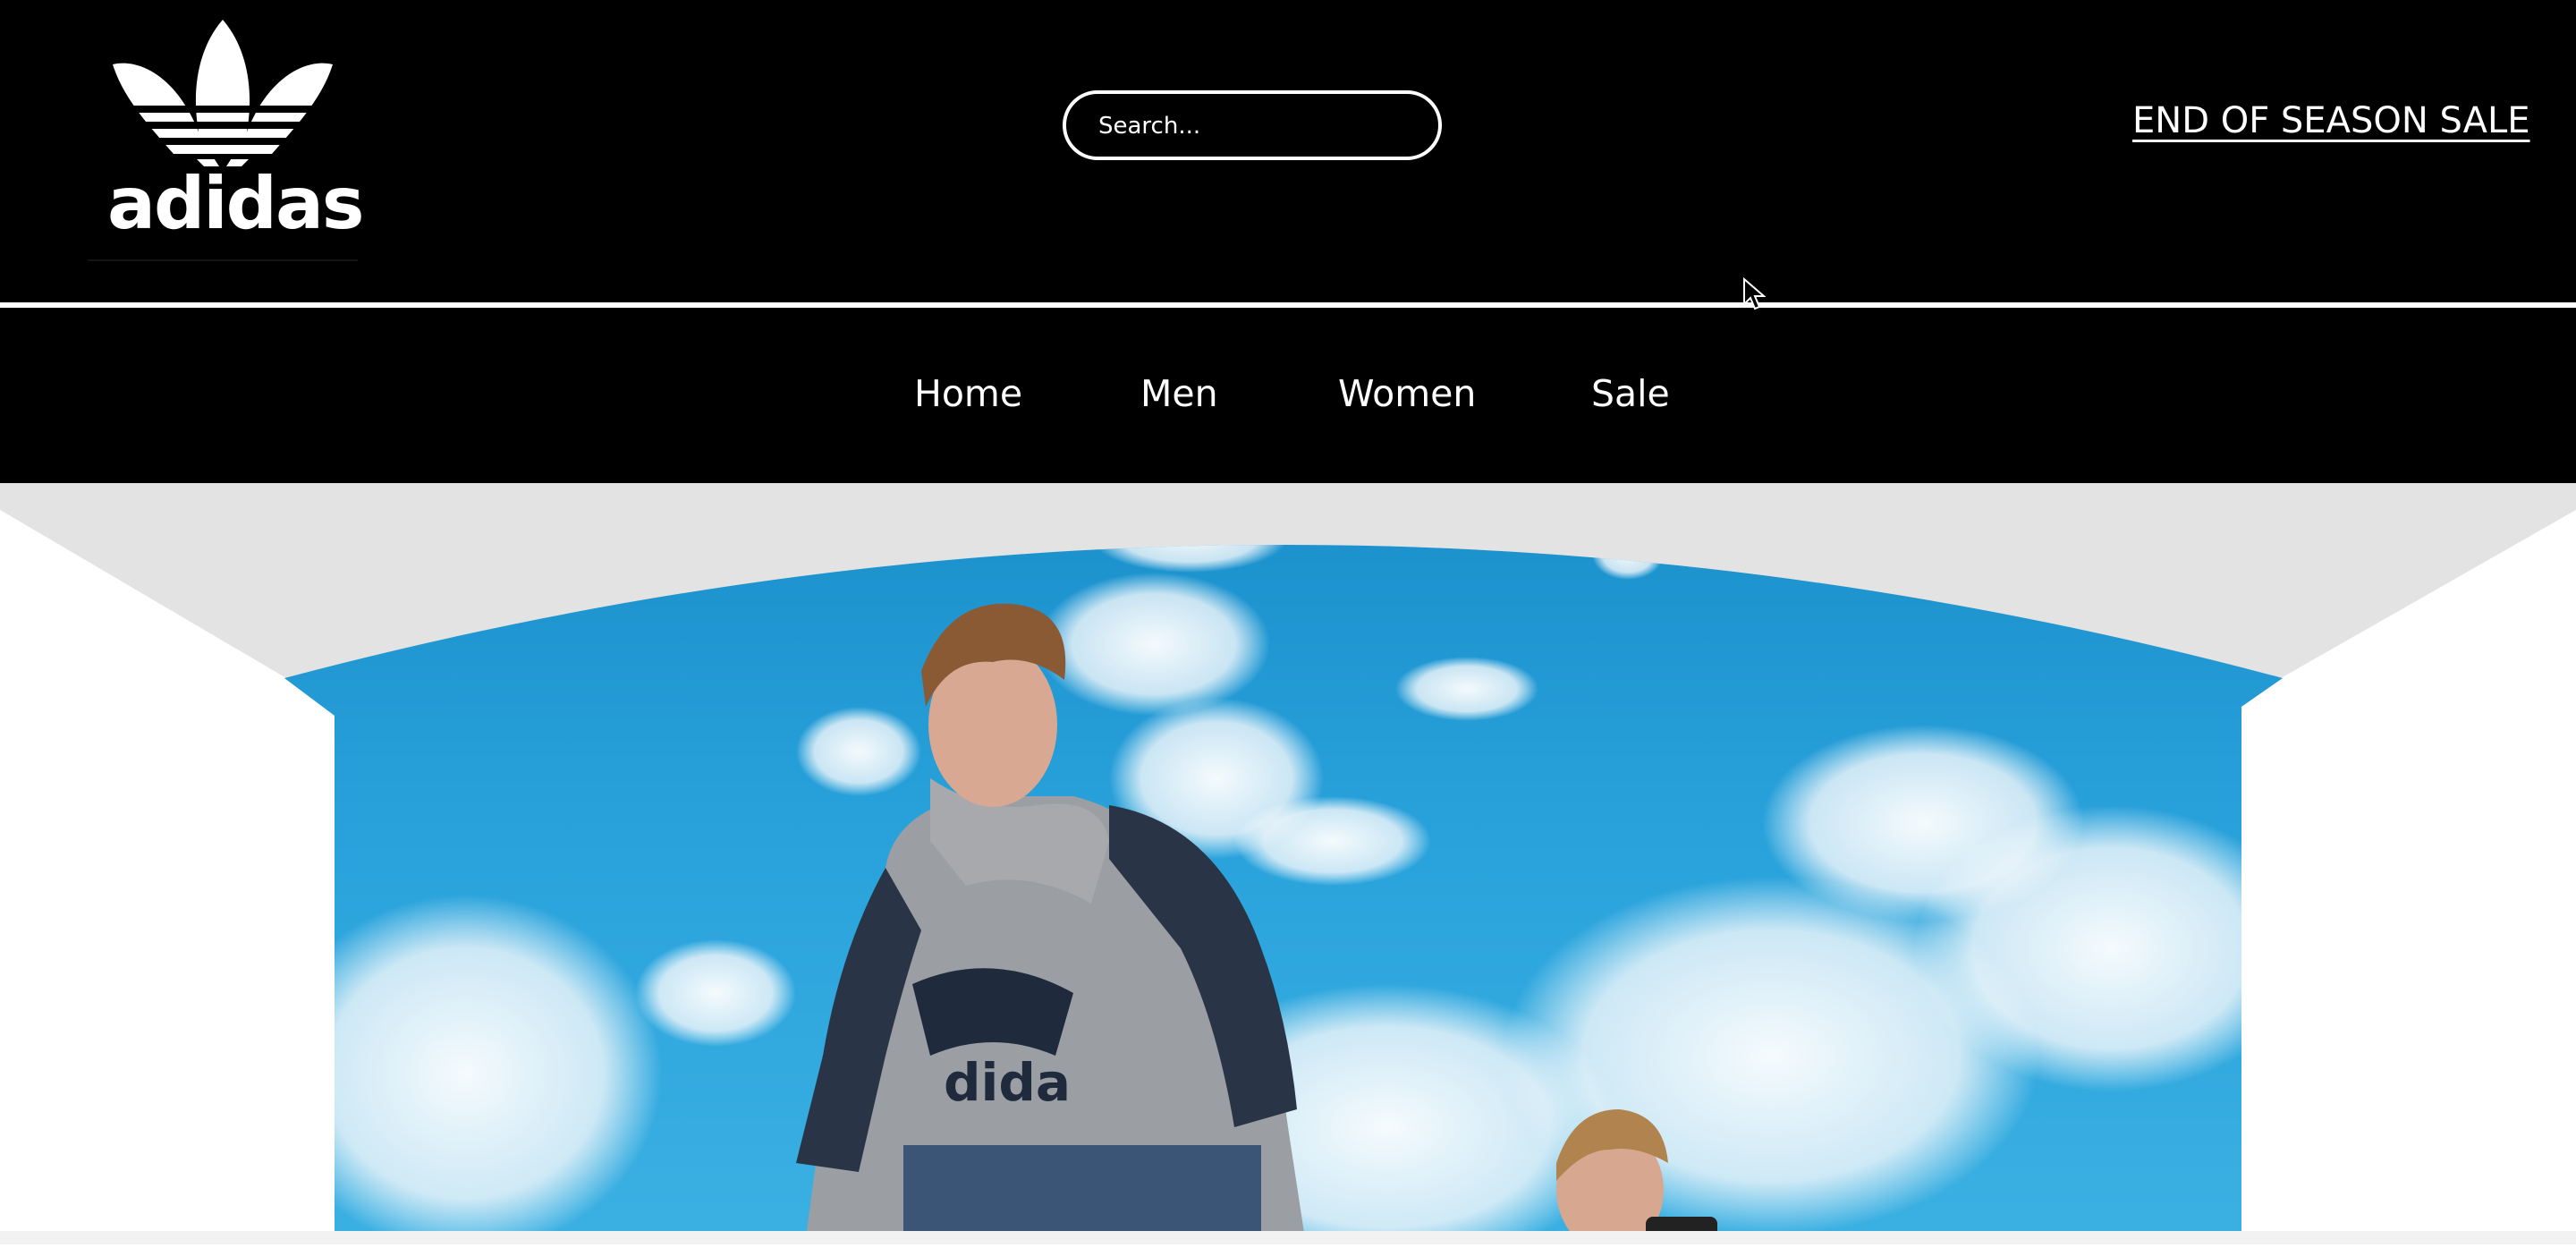 Image resolution: width=2576 pixels, height=1248 pixels. I want to click on brand-logo: adidas, so click(226, 139).